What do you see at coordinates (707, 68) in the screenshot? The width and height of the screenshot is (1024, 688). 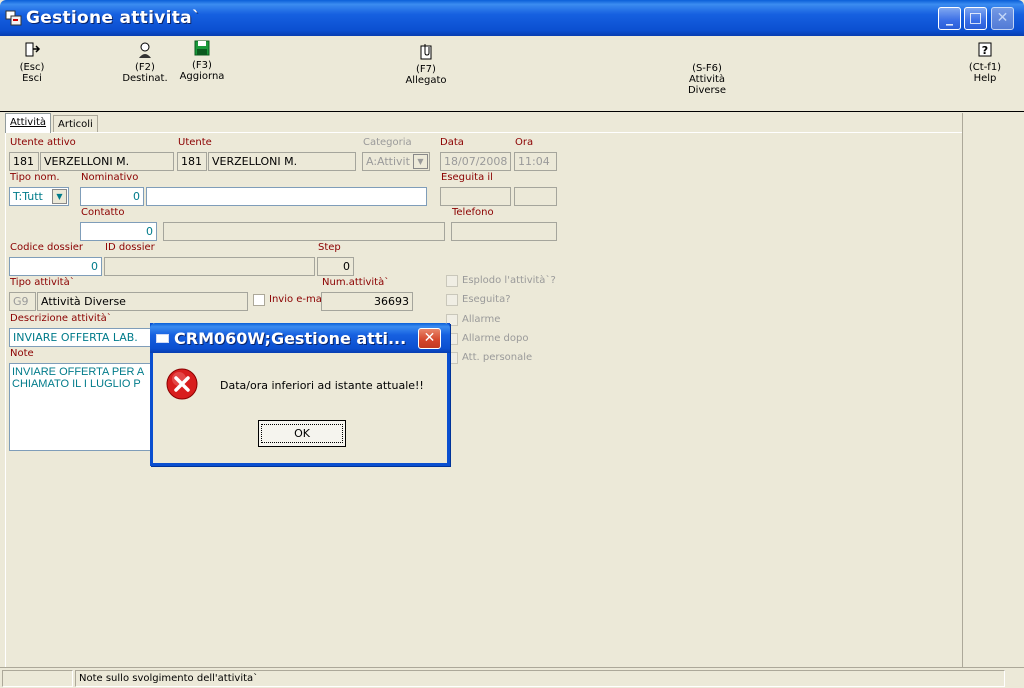 I see `other-activities-key: (S-F6)` at bounding box center [707, 68].